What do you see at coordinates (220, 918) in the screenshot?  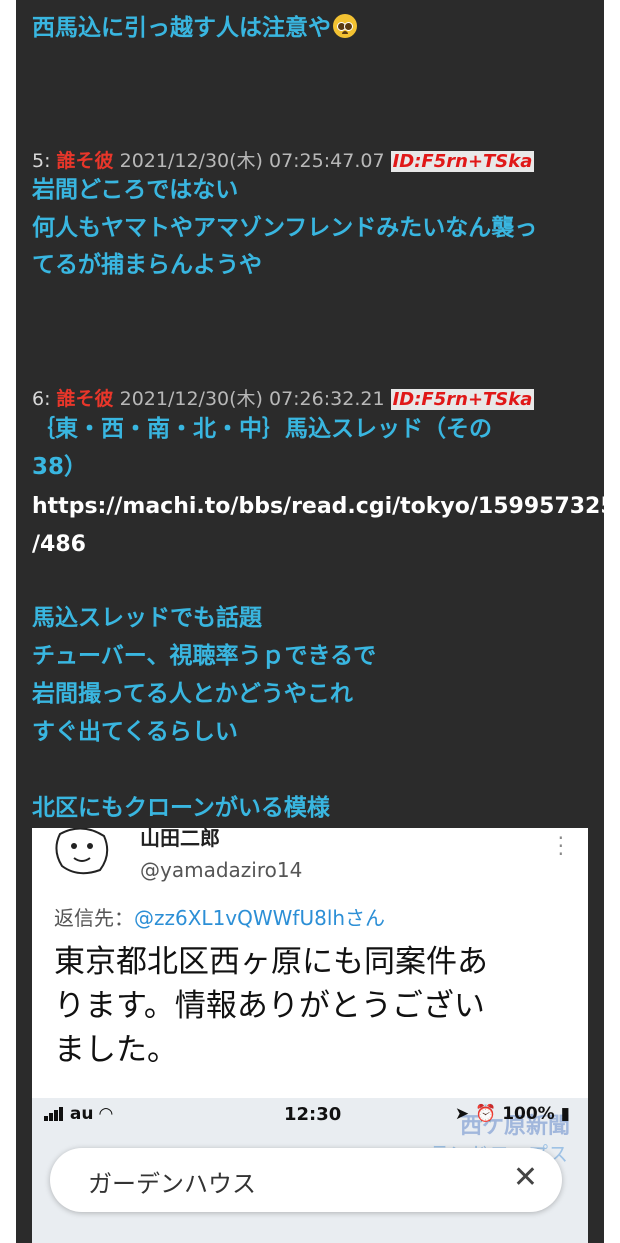 I see `tweet-reply-to: 返信先：@zz6XL1vQWWfU8lhさん` at bounding box center [220, 918].